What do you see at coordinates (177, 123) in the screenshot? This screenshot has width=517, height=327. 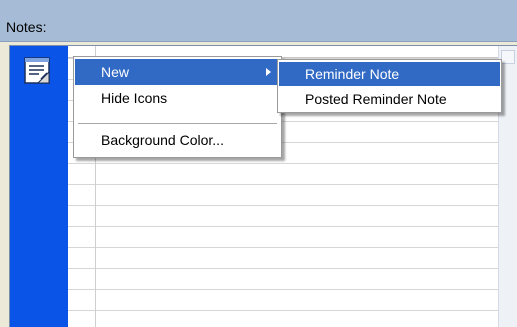 I see `menu-separator` at bounding box center [177, 123].